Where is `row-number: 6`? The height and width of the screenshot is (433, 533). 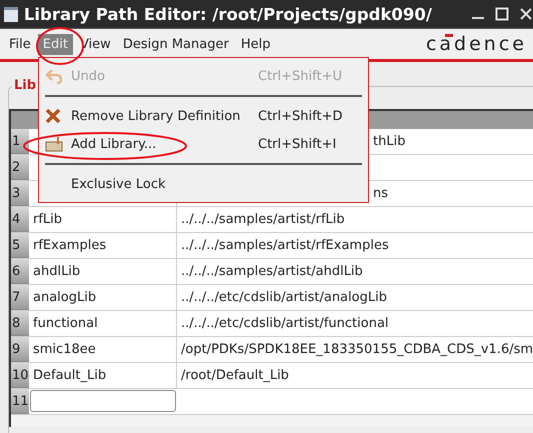
row-number: 6 is located at coordinates (20, 271).